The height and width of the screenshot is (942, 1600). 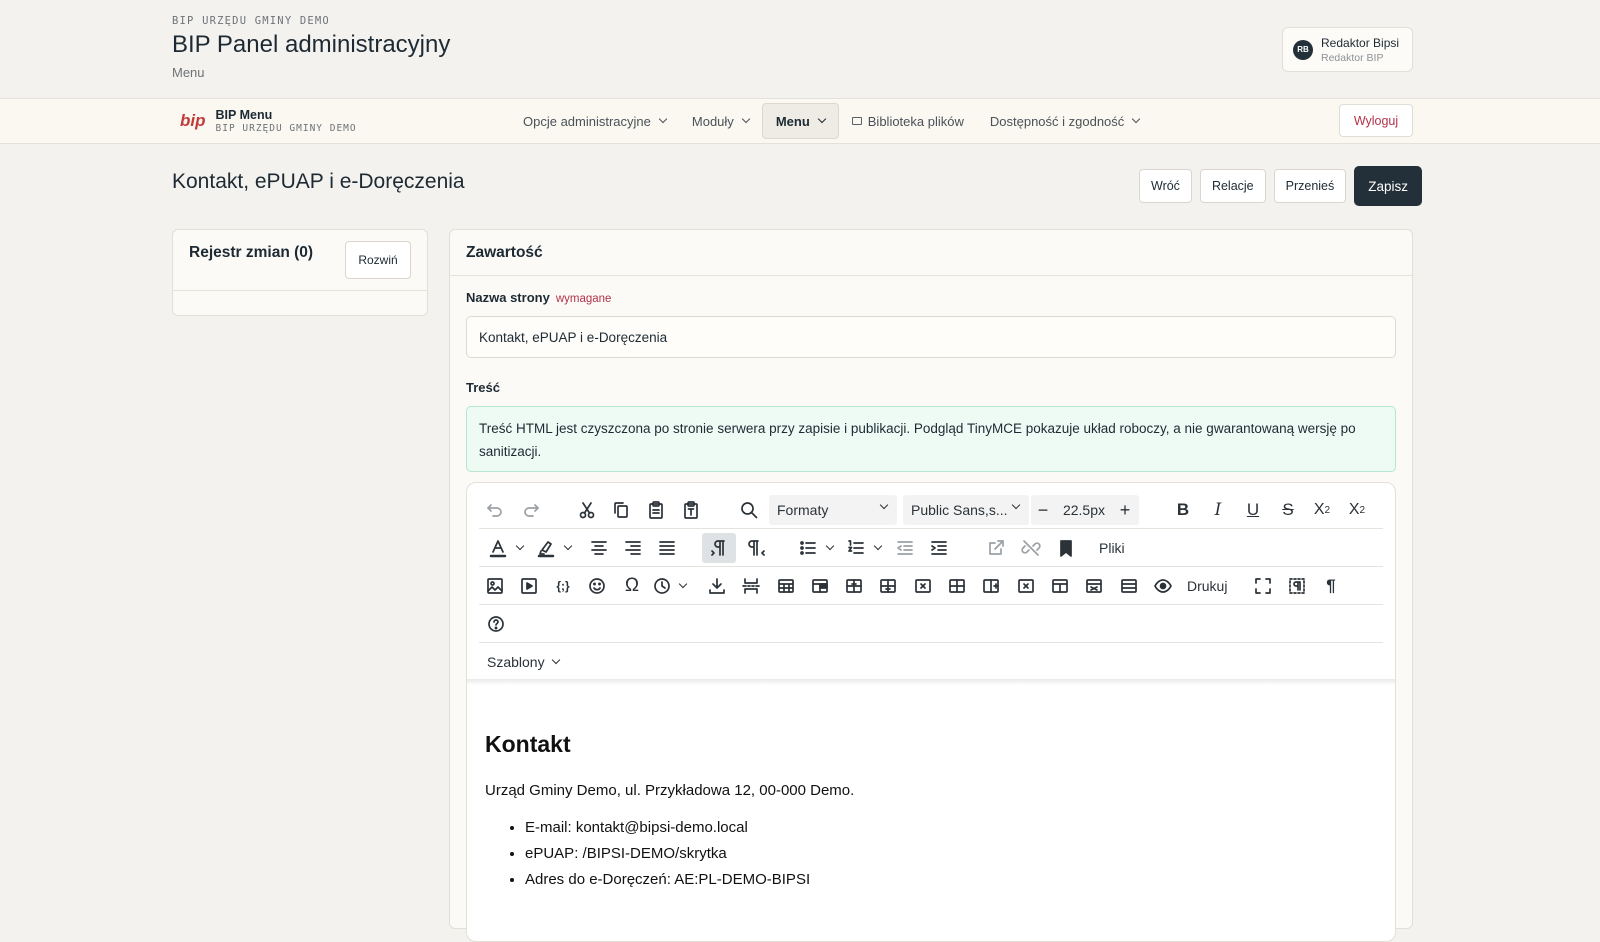 What do you see at coordinates (991, 586) in the screenshot?
I see `insert-column-after-icon` at bounding box center [991, 586].